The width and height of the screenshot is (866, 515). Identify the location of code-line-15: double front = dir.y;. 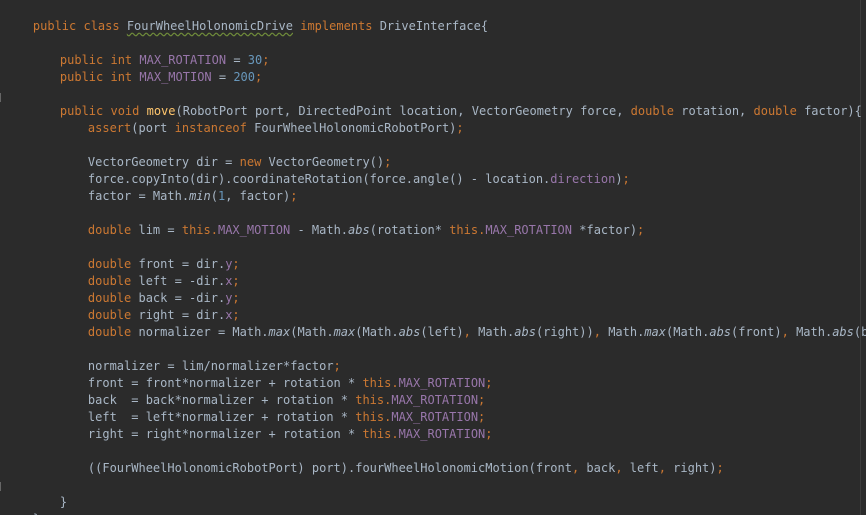
(149, 255).